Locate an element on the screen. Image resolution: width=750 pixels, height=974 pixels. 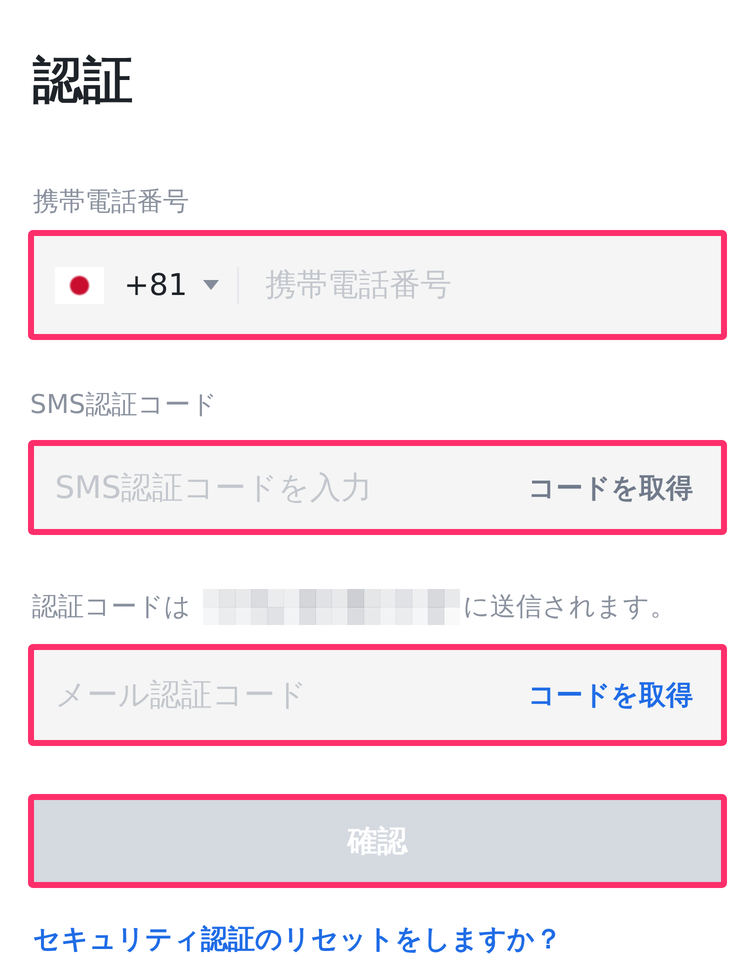
hint-text: 認証コードは is located at coordinates (111, 607).